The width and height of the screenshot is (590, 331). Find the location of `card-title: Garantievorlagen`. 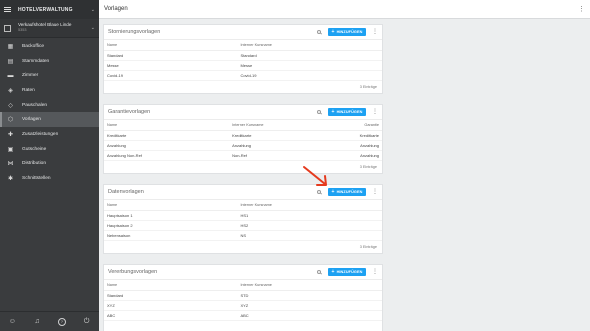

card-title: Garantievorlagen is located at coordinates (129, 112).